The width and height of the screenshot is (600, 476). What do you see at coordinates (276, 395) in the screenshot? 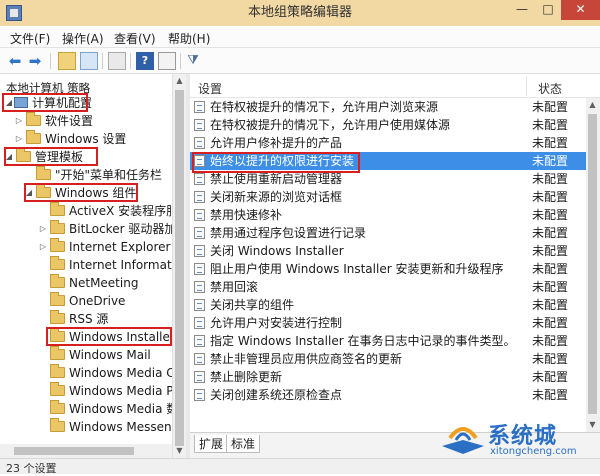
I see `setting-name: 关闭创建系统还原检查点` at bounding box center [276, 395].